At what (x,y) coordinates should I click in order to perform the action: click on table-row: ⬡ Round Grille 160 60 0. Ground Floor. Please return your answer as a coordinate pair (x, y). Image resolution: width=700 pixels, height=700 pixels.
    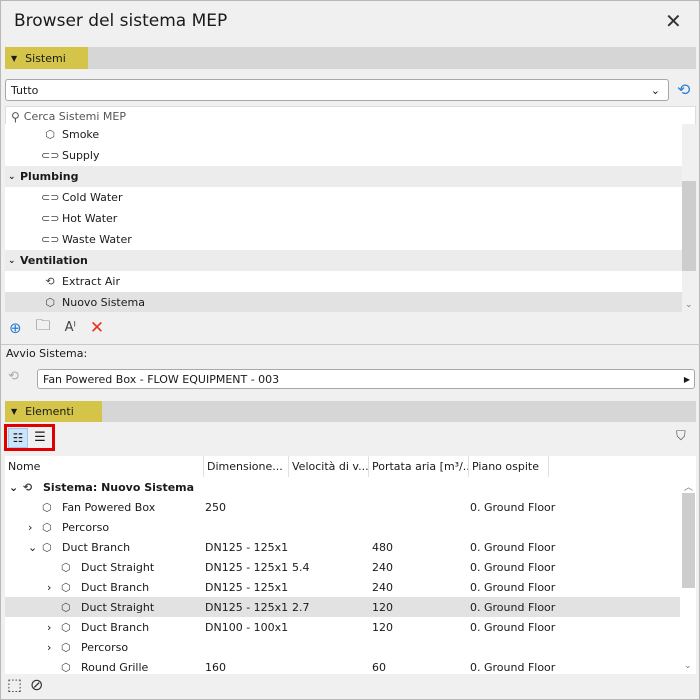
    Looking at the image, I should click on (342, 665).